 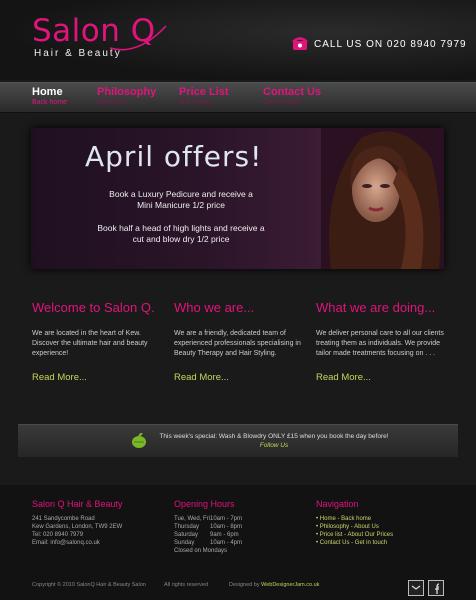 I want to click on phone-line: Tel: 020 8940 7979, so click(x=58, y=535).